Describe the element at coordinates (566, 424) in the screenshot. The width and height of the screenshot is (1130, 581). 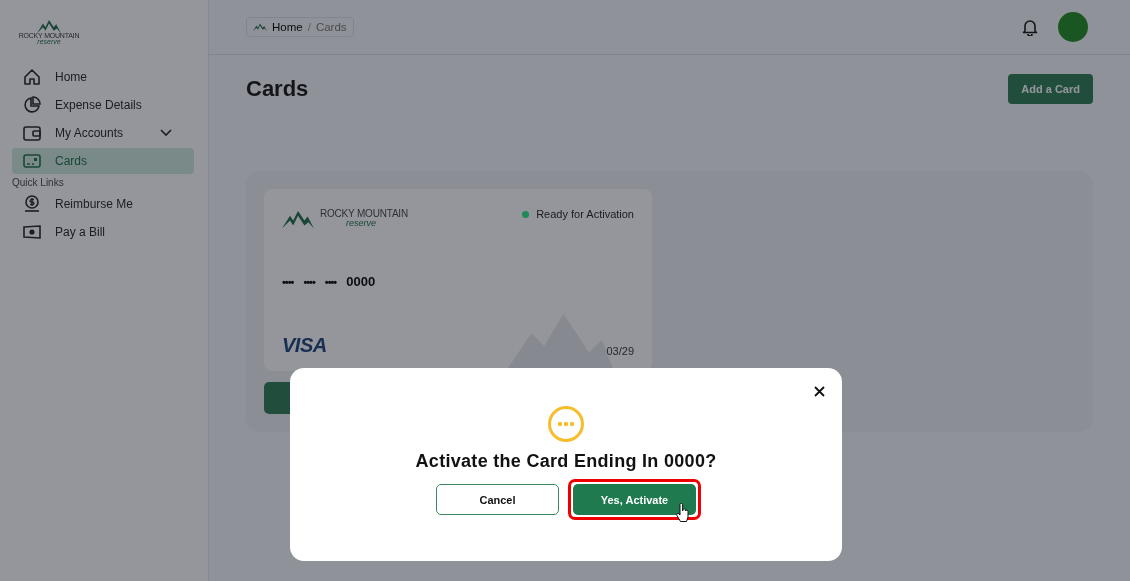
I see `pending-icon` at that location.